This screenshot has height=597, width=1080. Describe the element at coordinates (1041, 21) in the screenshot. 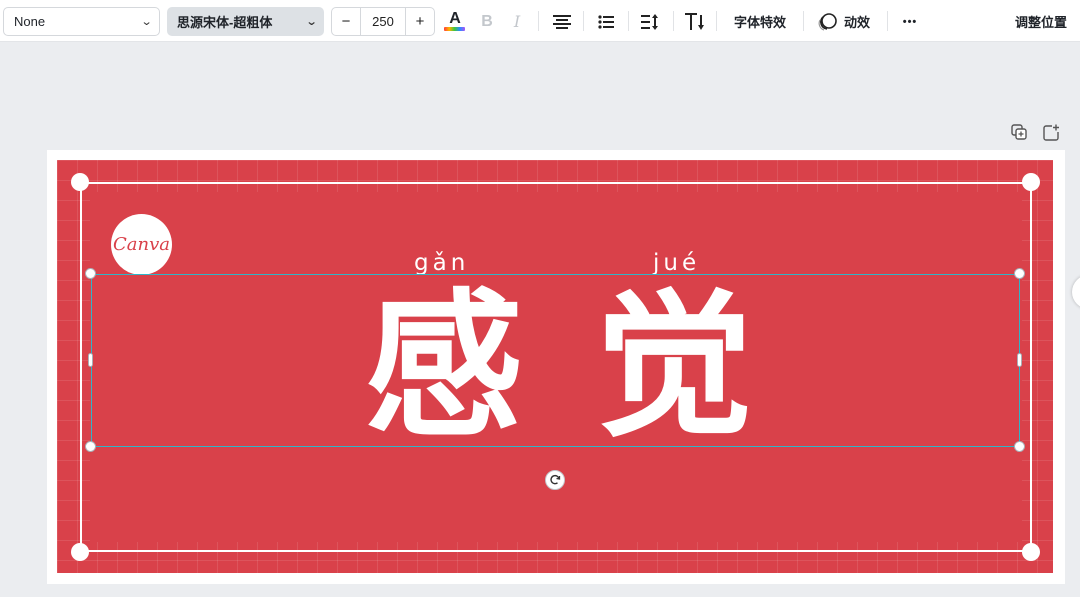

I see `position-button: 调整位置` at that location.